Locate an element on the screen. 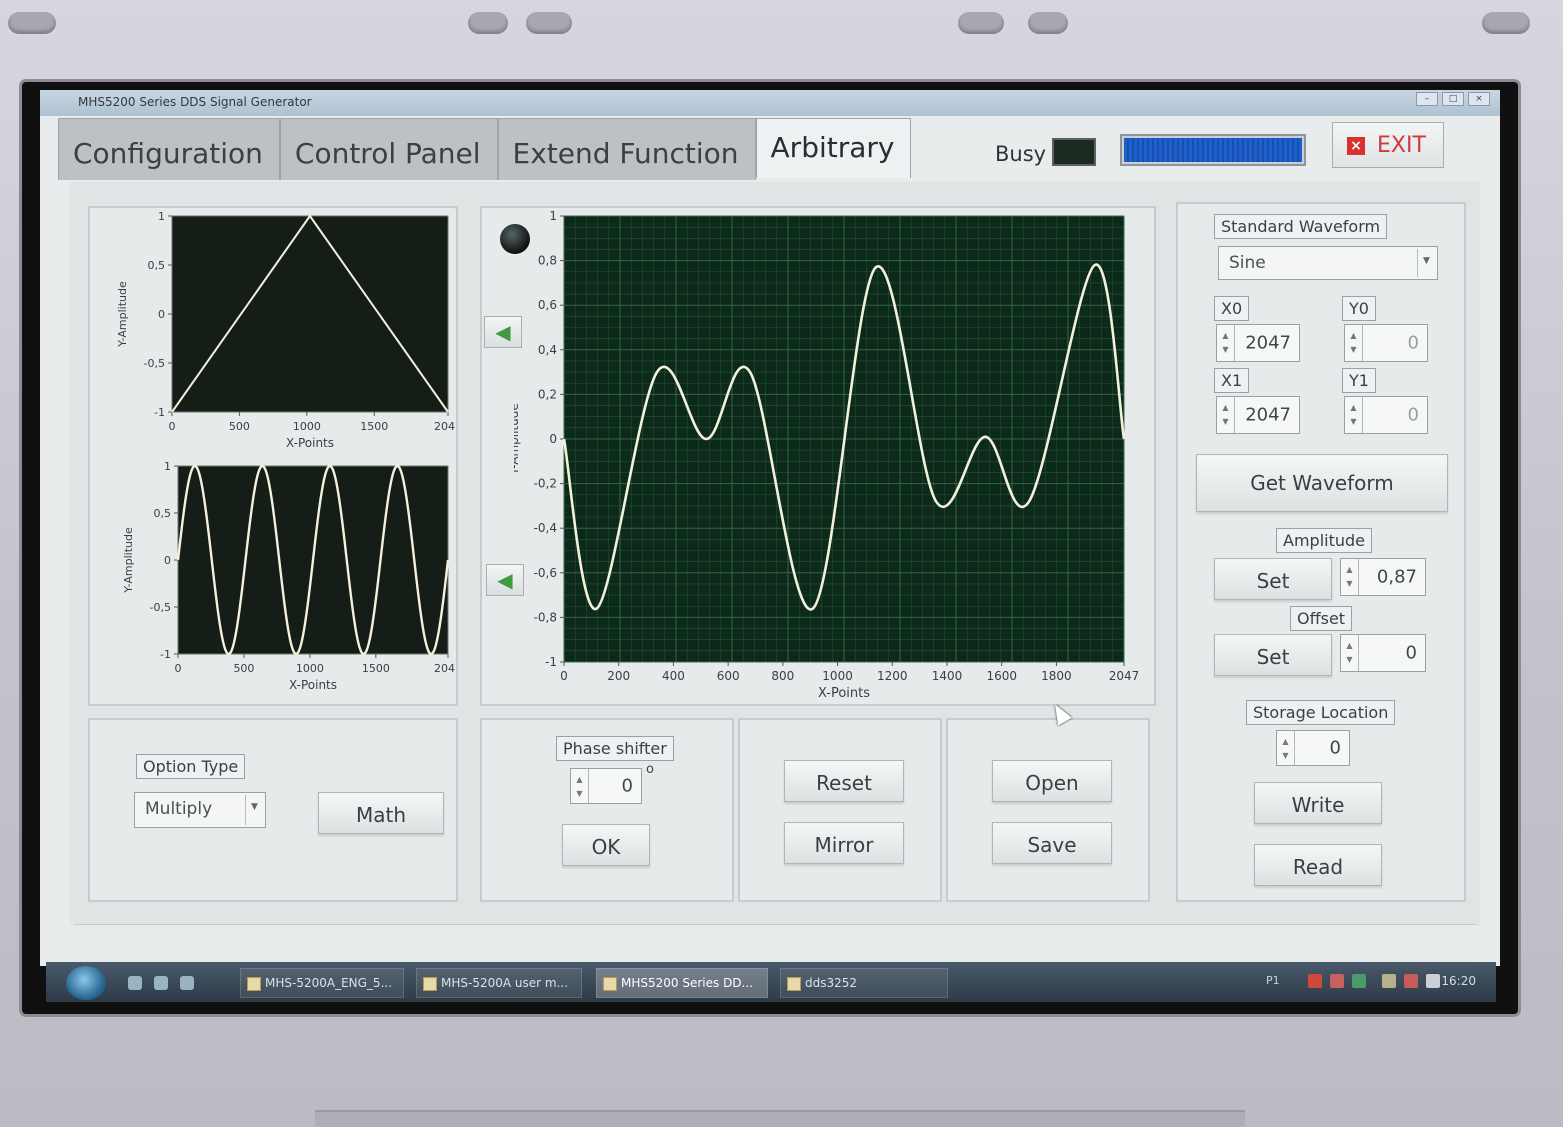 The width and height of the screenshot is (1563, 1127). y0-input: ▲ ▼ 0 is located at coordinates (1386, 343).